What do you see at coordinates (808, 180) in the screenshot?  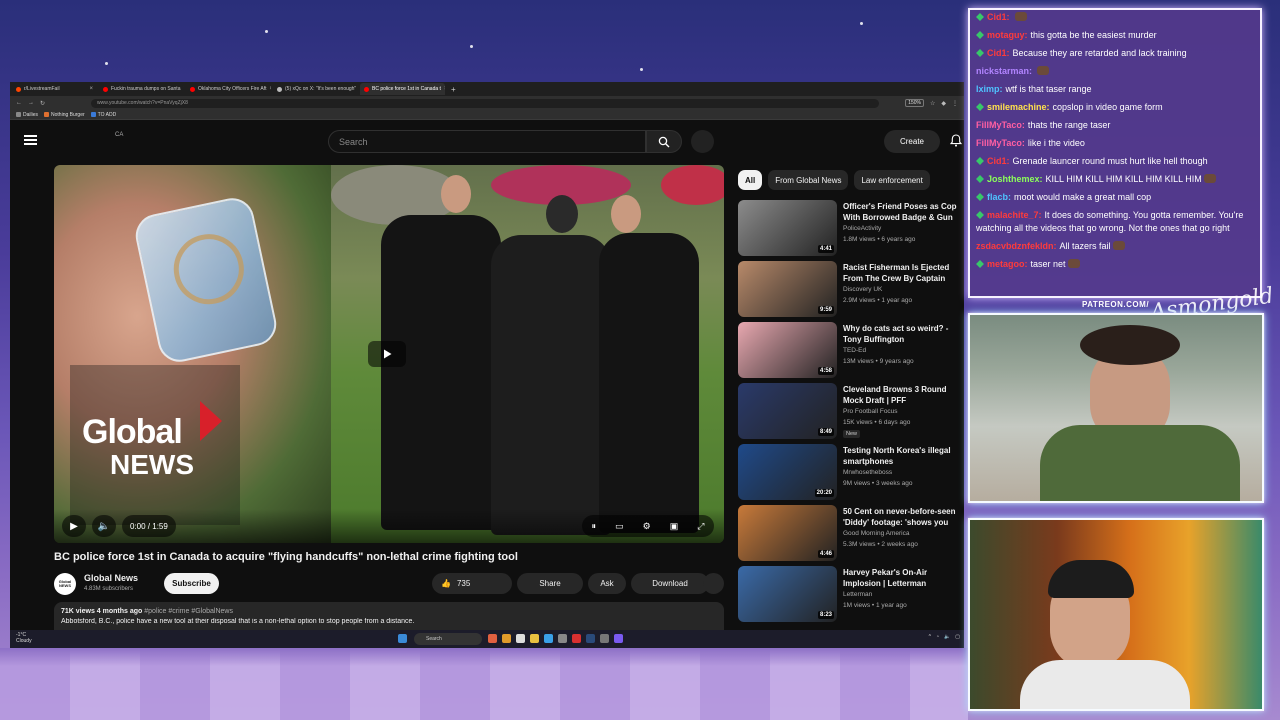 I see `filter-chip: From Global News` at bounding box center [808, 180].